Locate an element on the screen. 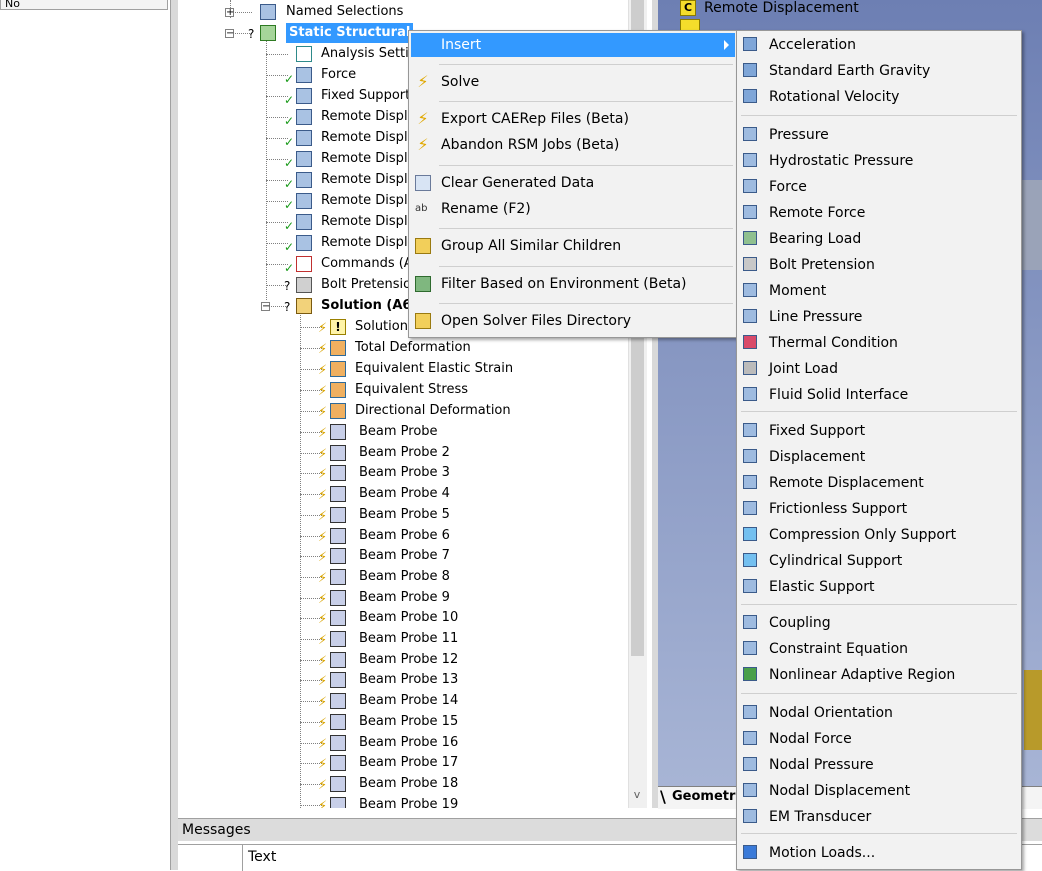  tree-node: ⚡ Beam Probe 18 is located at coordinates (403, 784).